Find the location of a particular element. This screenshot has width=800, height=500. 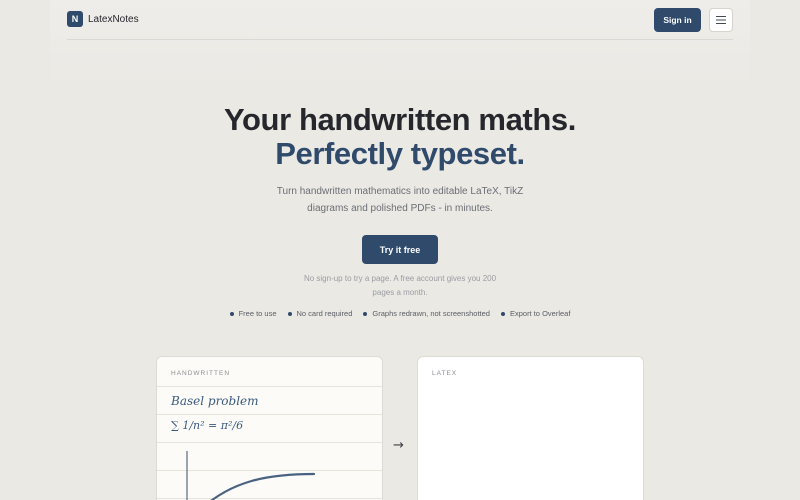

subtitle-line: diagrams and polished PDFs - in minutes. is located at coordinates (400, 208).